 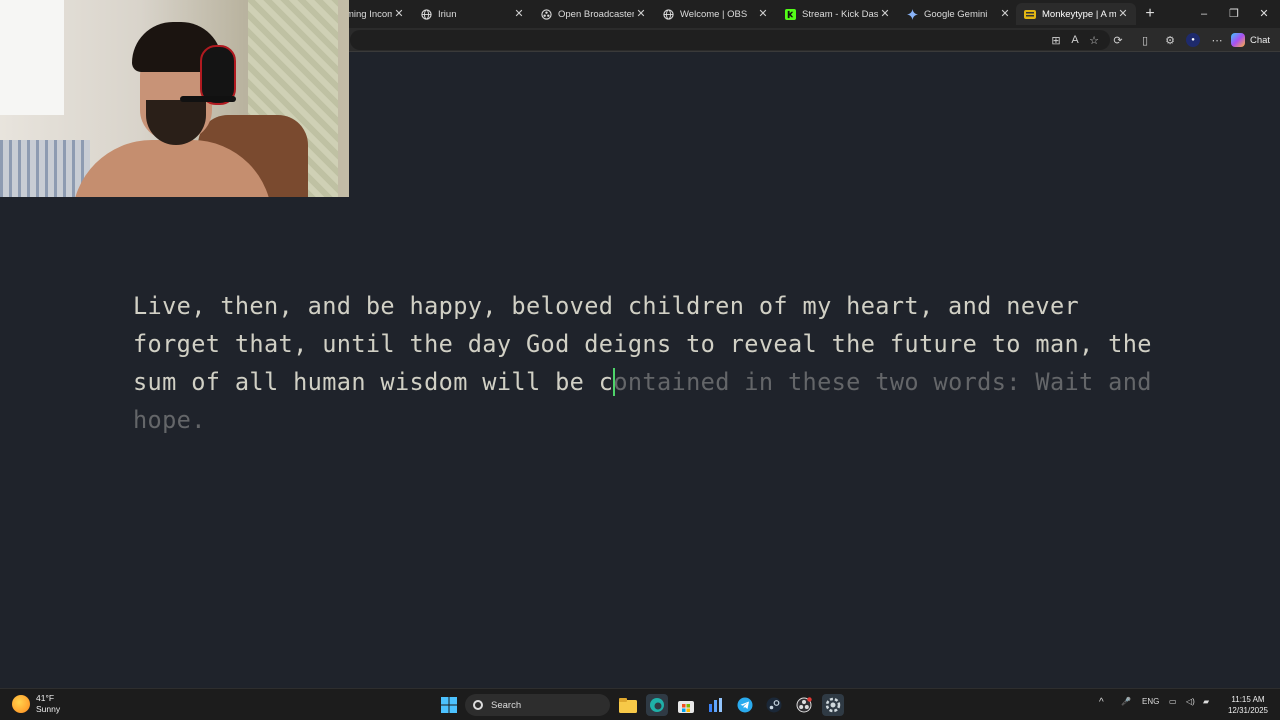 What do you see at coordinates (774, 705) in the screenshot?
I see `steam-icon` at bounding box center [774, 705].